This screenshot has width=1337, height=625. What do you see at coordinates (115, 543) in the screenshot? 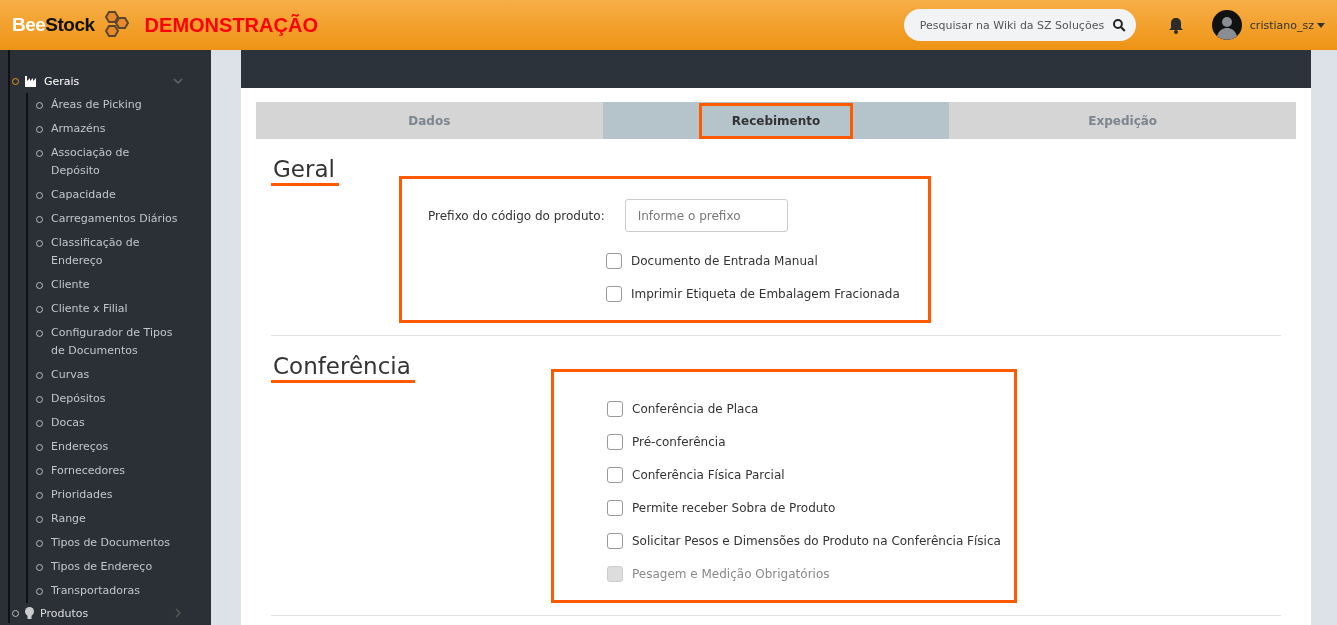
I see `menu-item: Tipos de Documentos` at bounding box center [115, 543].